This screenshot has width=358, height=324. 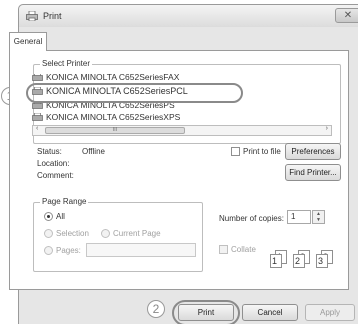 What do you see at coordinates (55, 175) in the screenshot?
I see `comment-label: Comment:` at bounding box center [55, 175].